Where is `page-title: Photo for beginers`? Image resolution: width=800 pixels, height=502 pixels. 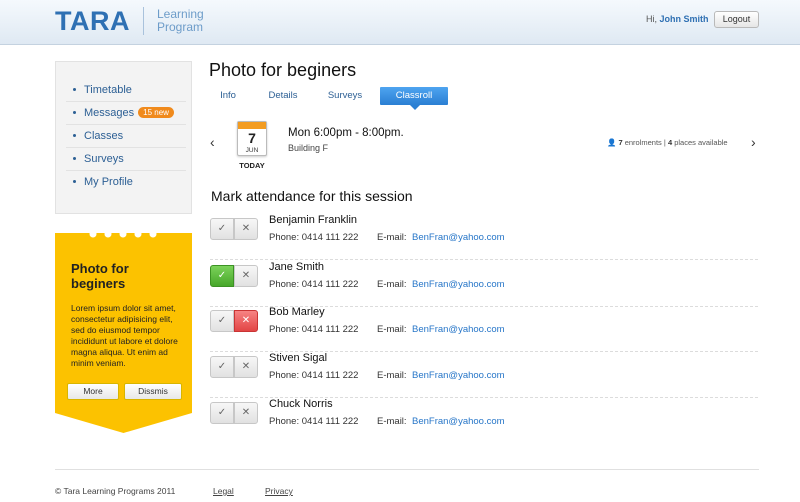
page-title: Photo for beginers is located at coordinates (283, 70).